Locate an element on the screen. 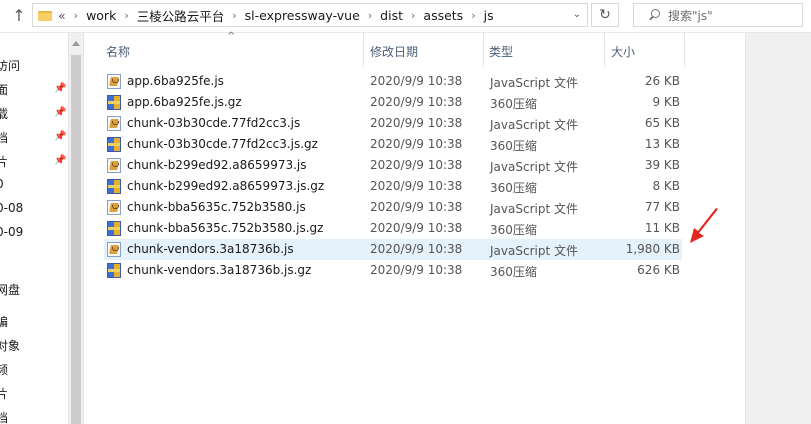 The width and height of the screenshot is (811, 424). file-name: chunk-vendors.3a18736b.js.gz is located at coordinates (219, 270).